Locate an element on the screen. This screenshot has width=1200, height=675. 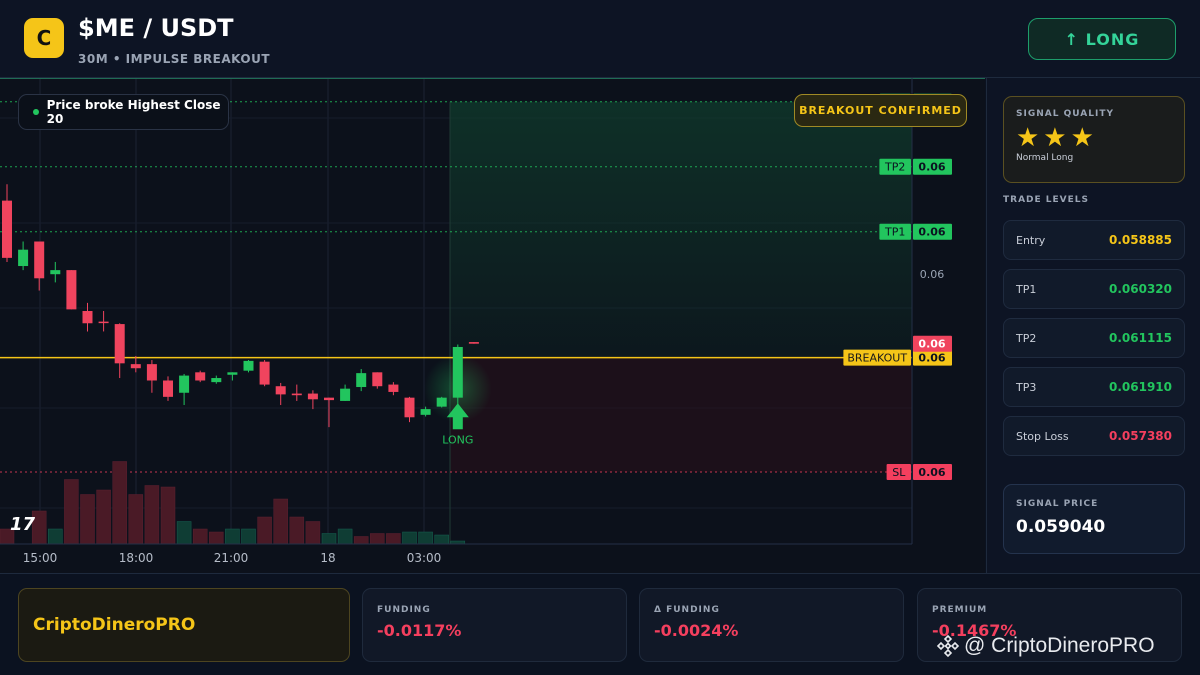
trade-level-name: TP1 is located at coordinates (1026, 289).